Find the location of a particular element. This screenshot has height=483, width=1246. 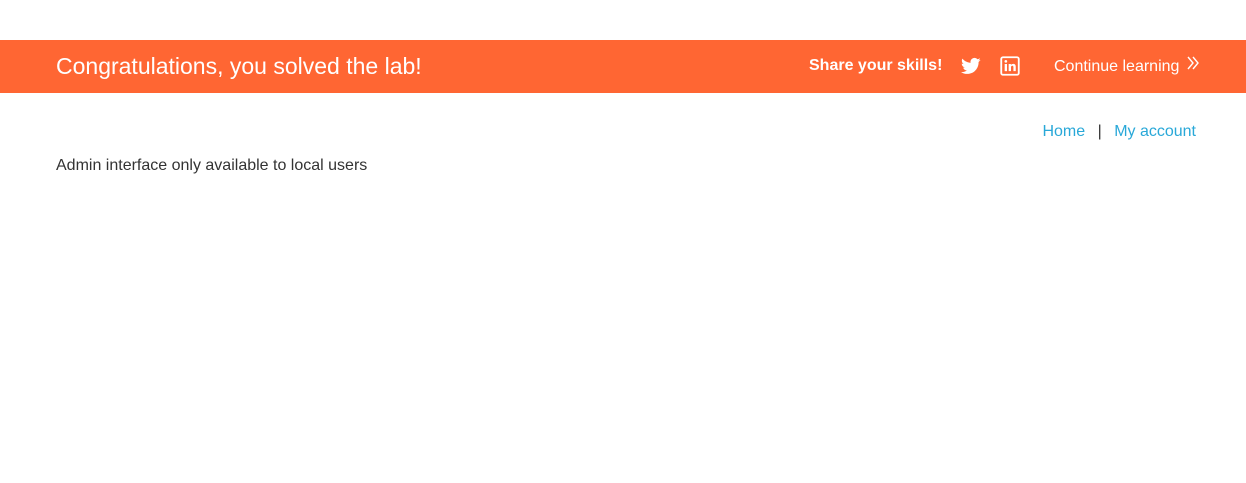

chevron-double-right-icon is located at coordinates (1193, 65).